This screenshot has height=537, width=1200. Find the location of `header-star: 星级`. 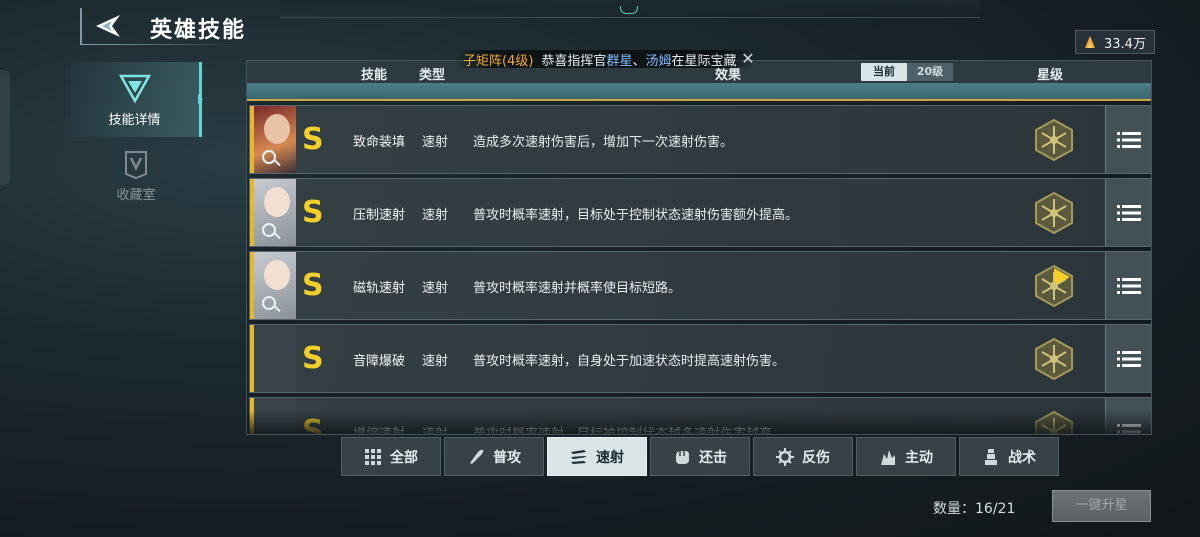

header-star: 星级 is located at coordinates (1050, 75).